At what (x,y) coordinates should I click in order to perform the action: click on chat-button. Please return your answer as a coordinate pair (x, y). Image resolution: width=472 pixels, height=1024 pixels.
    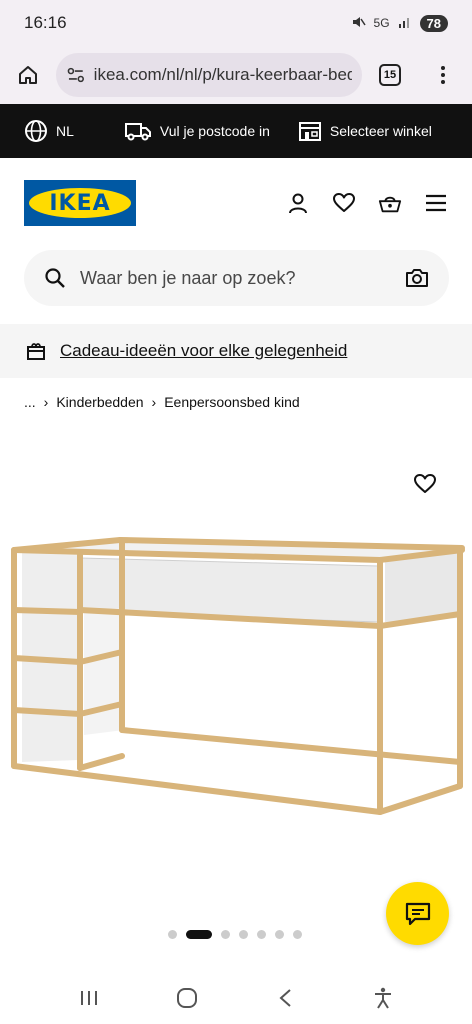
    Looking at the image, I should click on (417, 913).